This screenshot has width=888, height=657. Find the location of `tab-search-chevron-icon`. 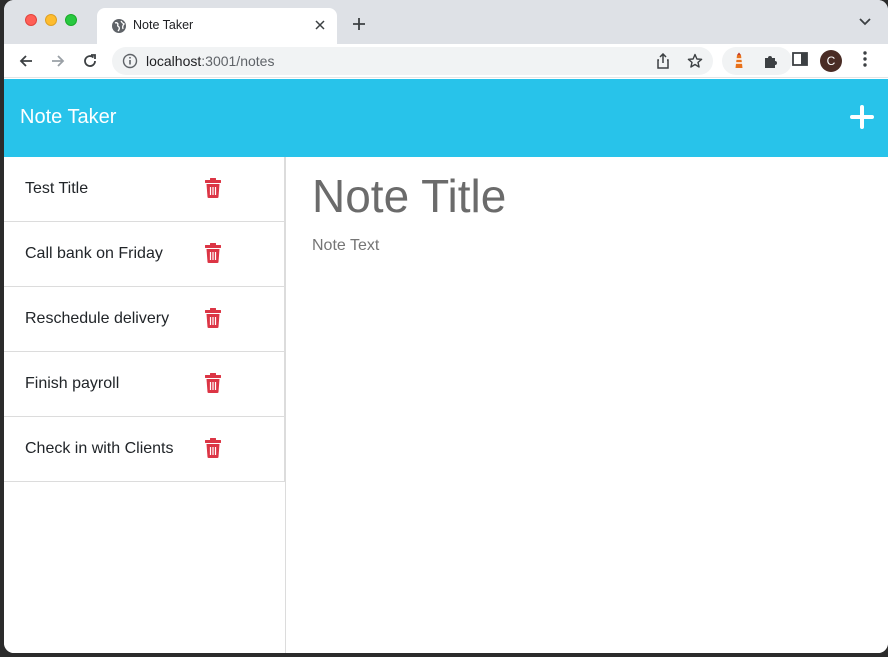

tab-search-chevron-icon is located at coordinates (866, 22).